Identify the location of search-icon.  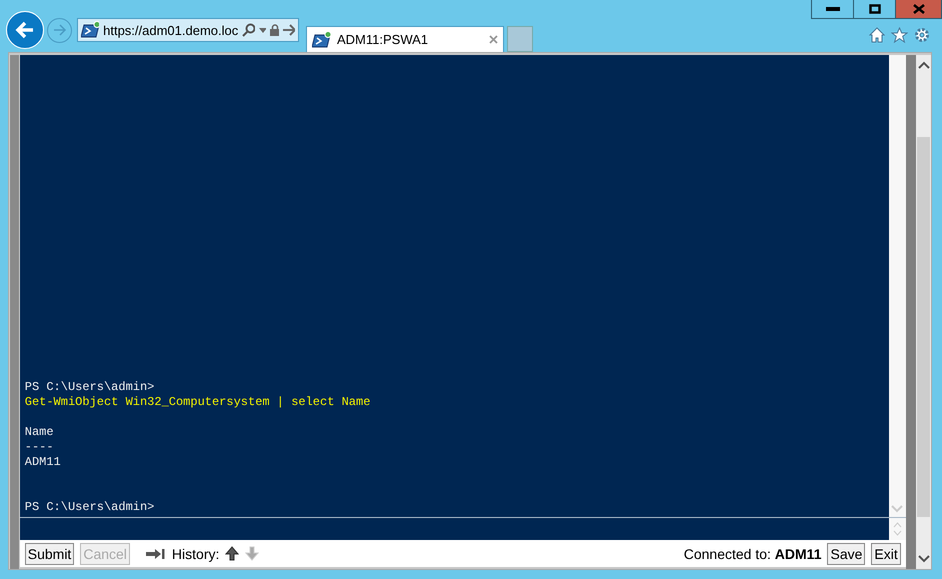
(248, 30).